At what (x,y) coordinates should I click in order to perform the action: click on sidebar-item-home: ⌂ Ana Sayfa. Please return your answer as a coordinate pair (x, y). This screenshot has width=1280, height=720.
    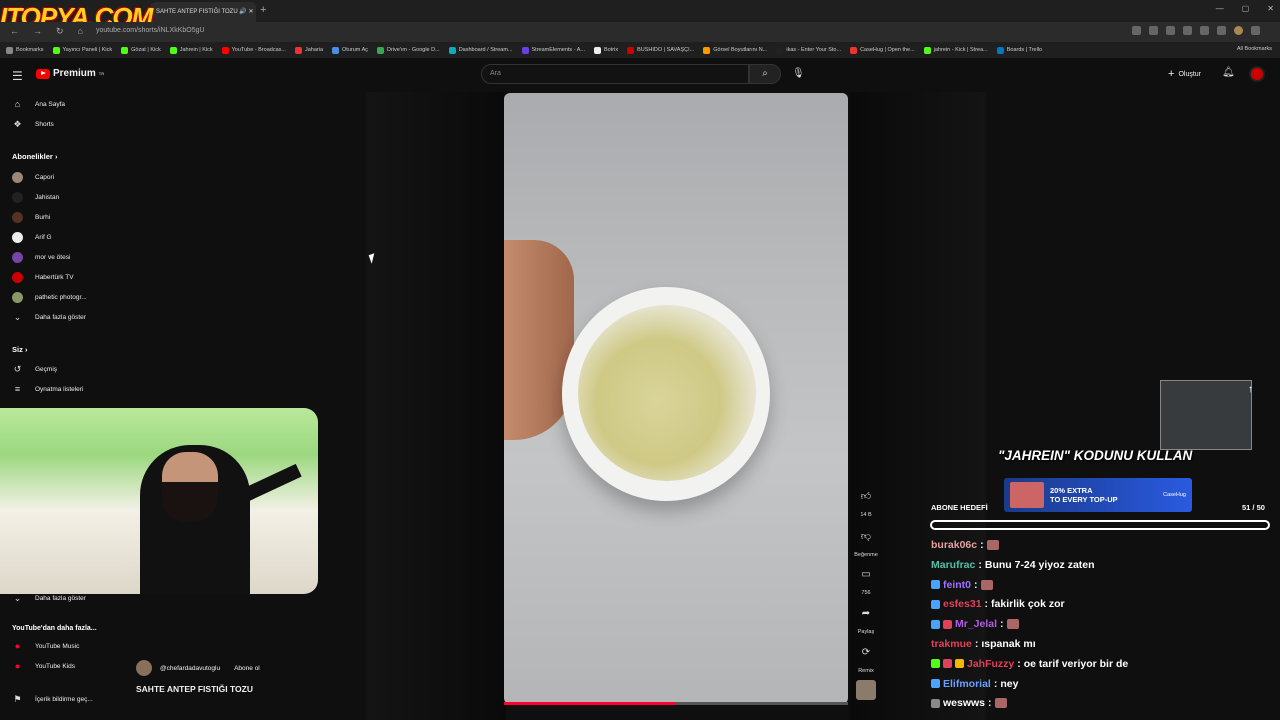
    Looking at the image, I should click on (38, 104).